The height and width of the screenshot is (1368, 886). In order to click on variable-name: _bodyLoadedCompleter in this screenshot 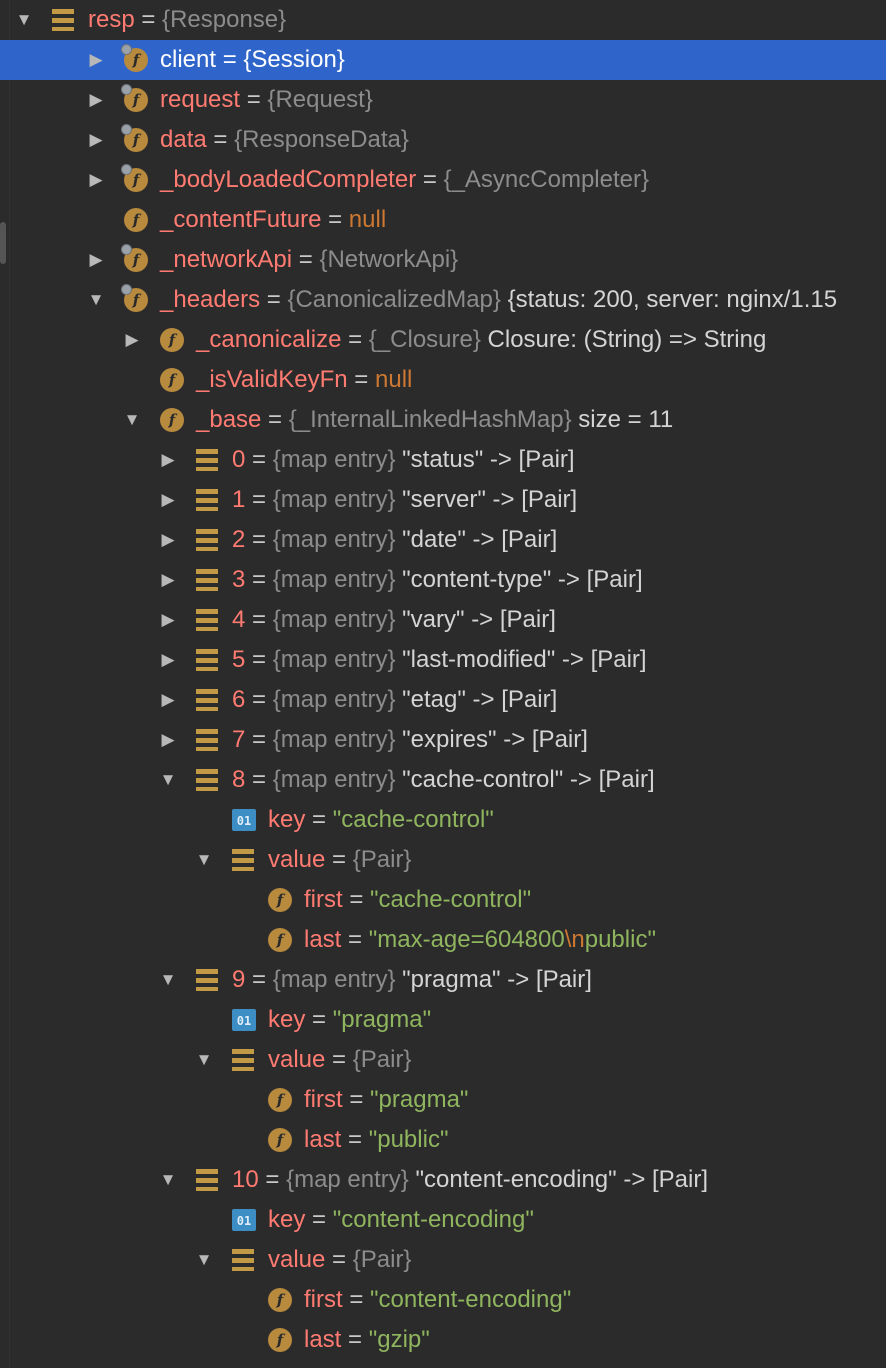, I will do `click(288, 179)`.